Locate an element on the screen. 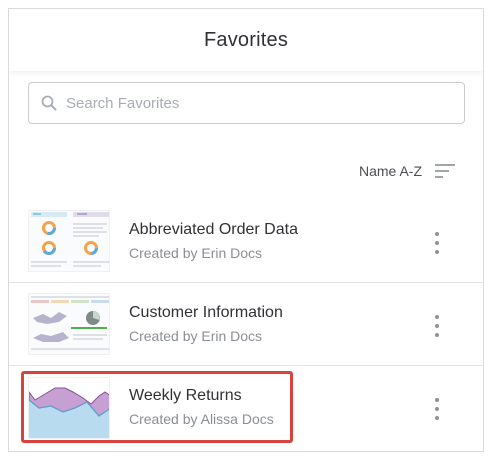 The height and width of the screenshot is (458, 491). search-icon is located at coordinates (49, 103).